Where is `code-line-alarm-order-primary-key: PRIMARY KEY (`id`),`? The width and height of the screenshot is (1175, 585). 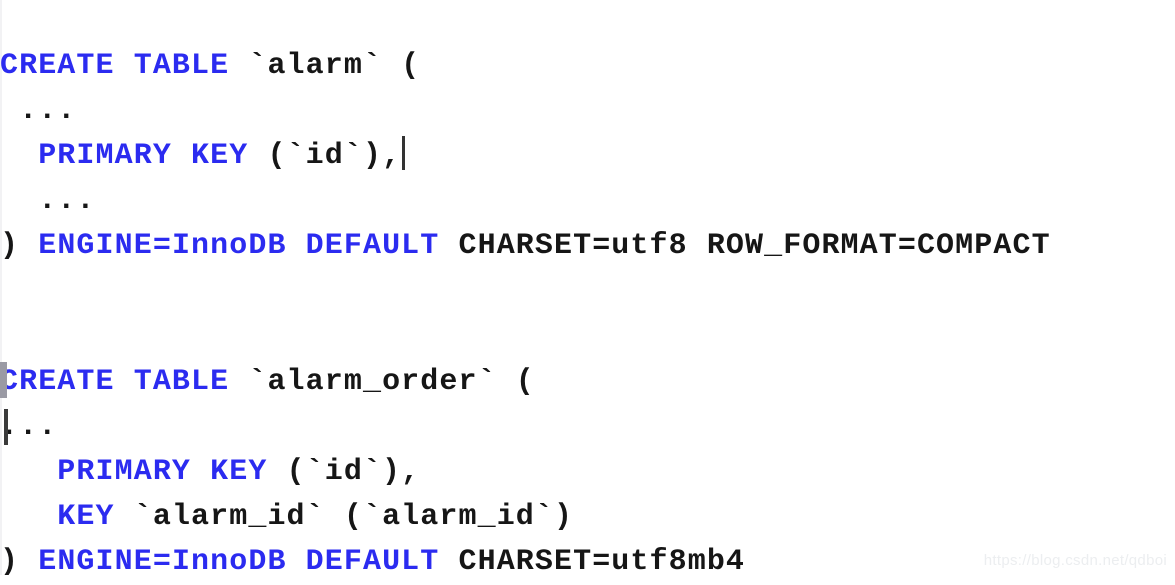
code-line-alarm-order-primary-key: PRIMARY KEY (`id`), is located at coordinates (372, 472).